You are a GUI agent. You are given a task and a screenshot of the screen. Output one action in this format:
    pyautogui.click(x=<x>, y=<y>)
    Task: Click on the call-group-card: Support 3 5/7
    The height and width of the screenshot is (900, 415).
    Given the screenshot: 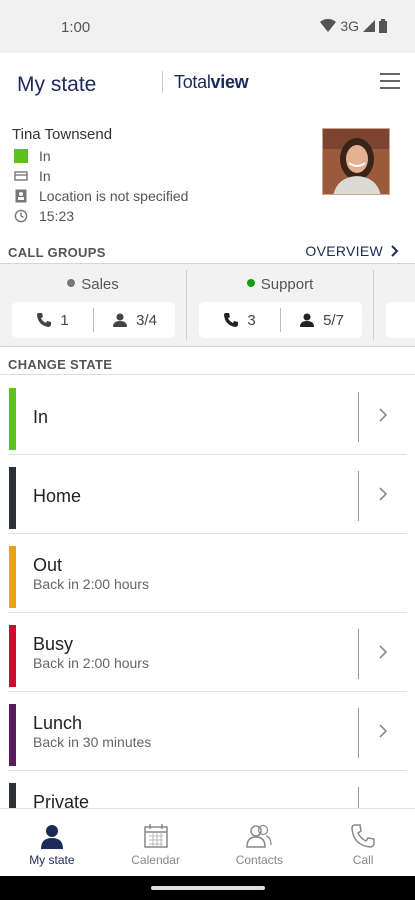 What is the action you would take?
    pyautogui.click(x=280, y=305)
    